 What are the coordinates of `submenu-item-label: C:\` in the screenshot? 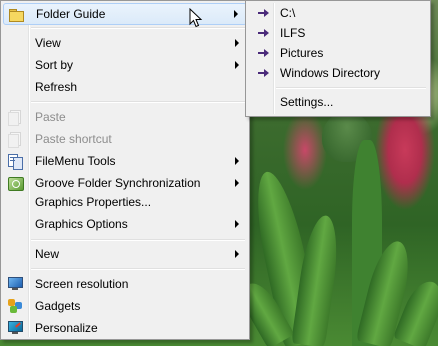 It's located at (288, 13).